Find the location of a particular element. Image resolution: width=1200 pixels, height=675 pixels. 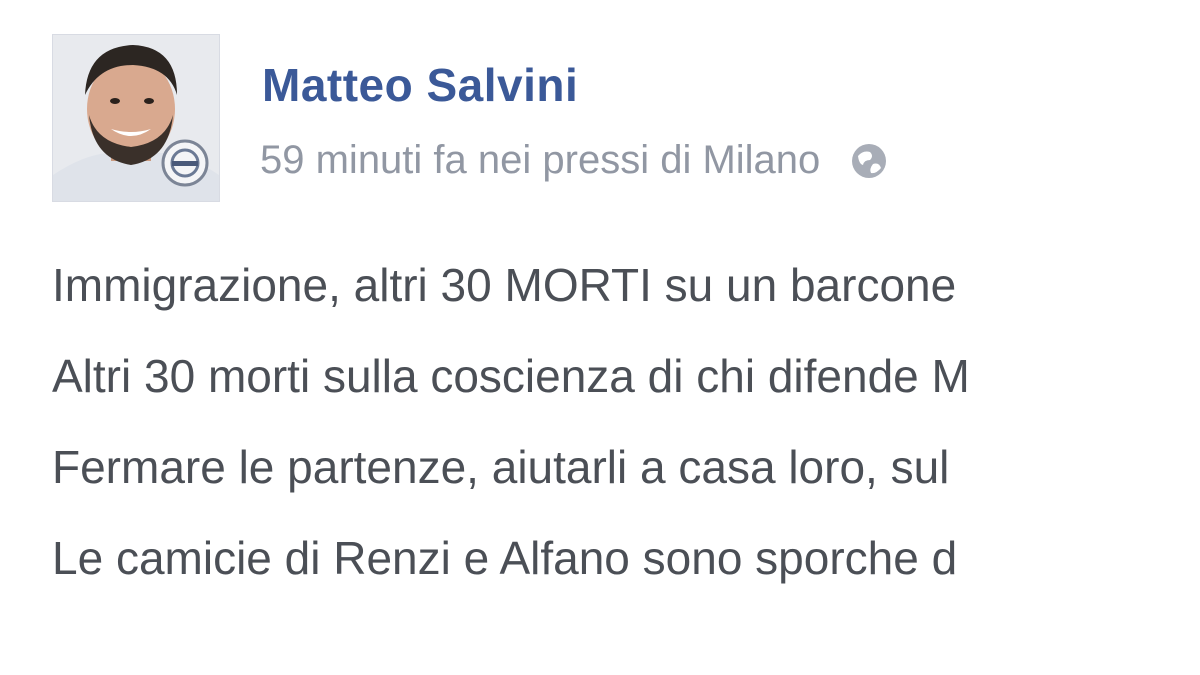

profile-avatar is located at coordinates (136, 118).